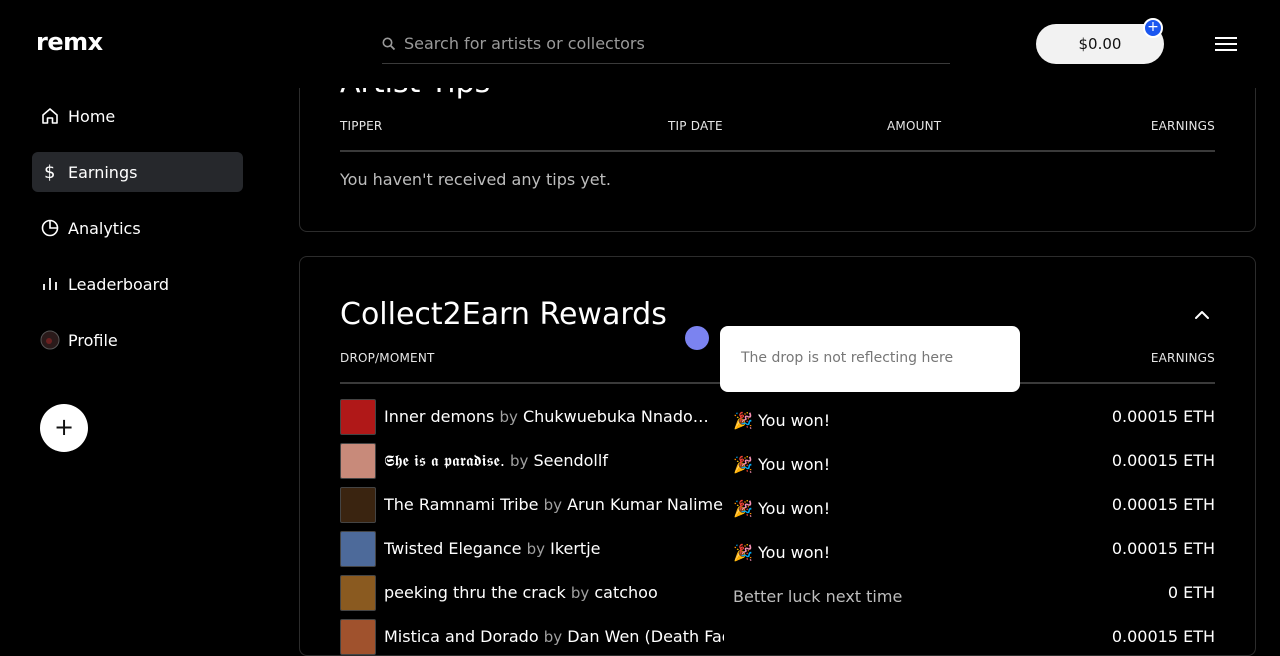  What do you see at coordinates (103, 172) in the screenshot?
I see `sidebar-item-label: Earnings` at bounding box center [103, 172].